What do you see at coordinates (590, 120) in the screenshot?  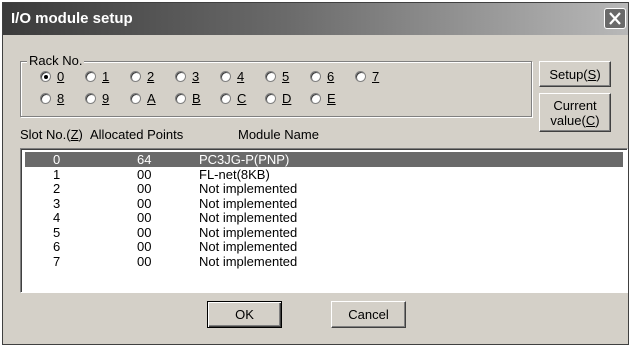 I see `current-value-key: C` at bounding box center [590, 120].